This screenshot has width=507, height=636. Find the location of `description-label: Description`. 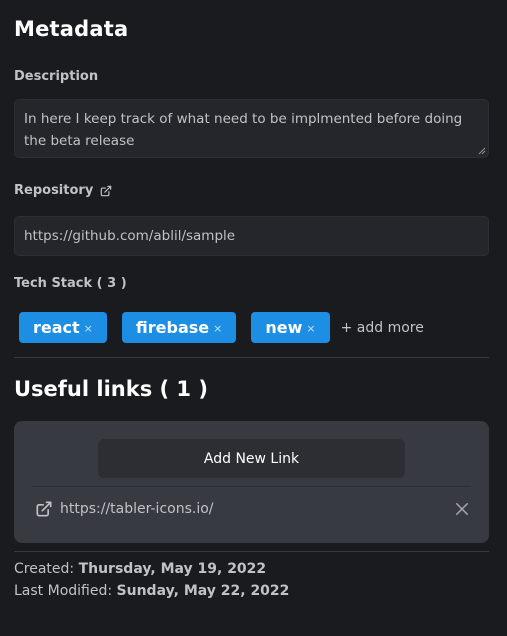

description-label: Description is located at coordinates (56, 76).